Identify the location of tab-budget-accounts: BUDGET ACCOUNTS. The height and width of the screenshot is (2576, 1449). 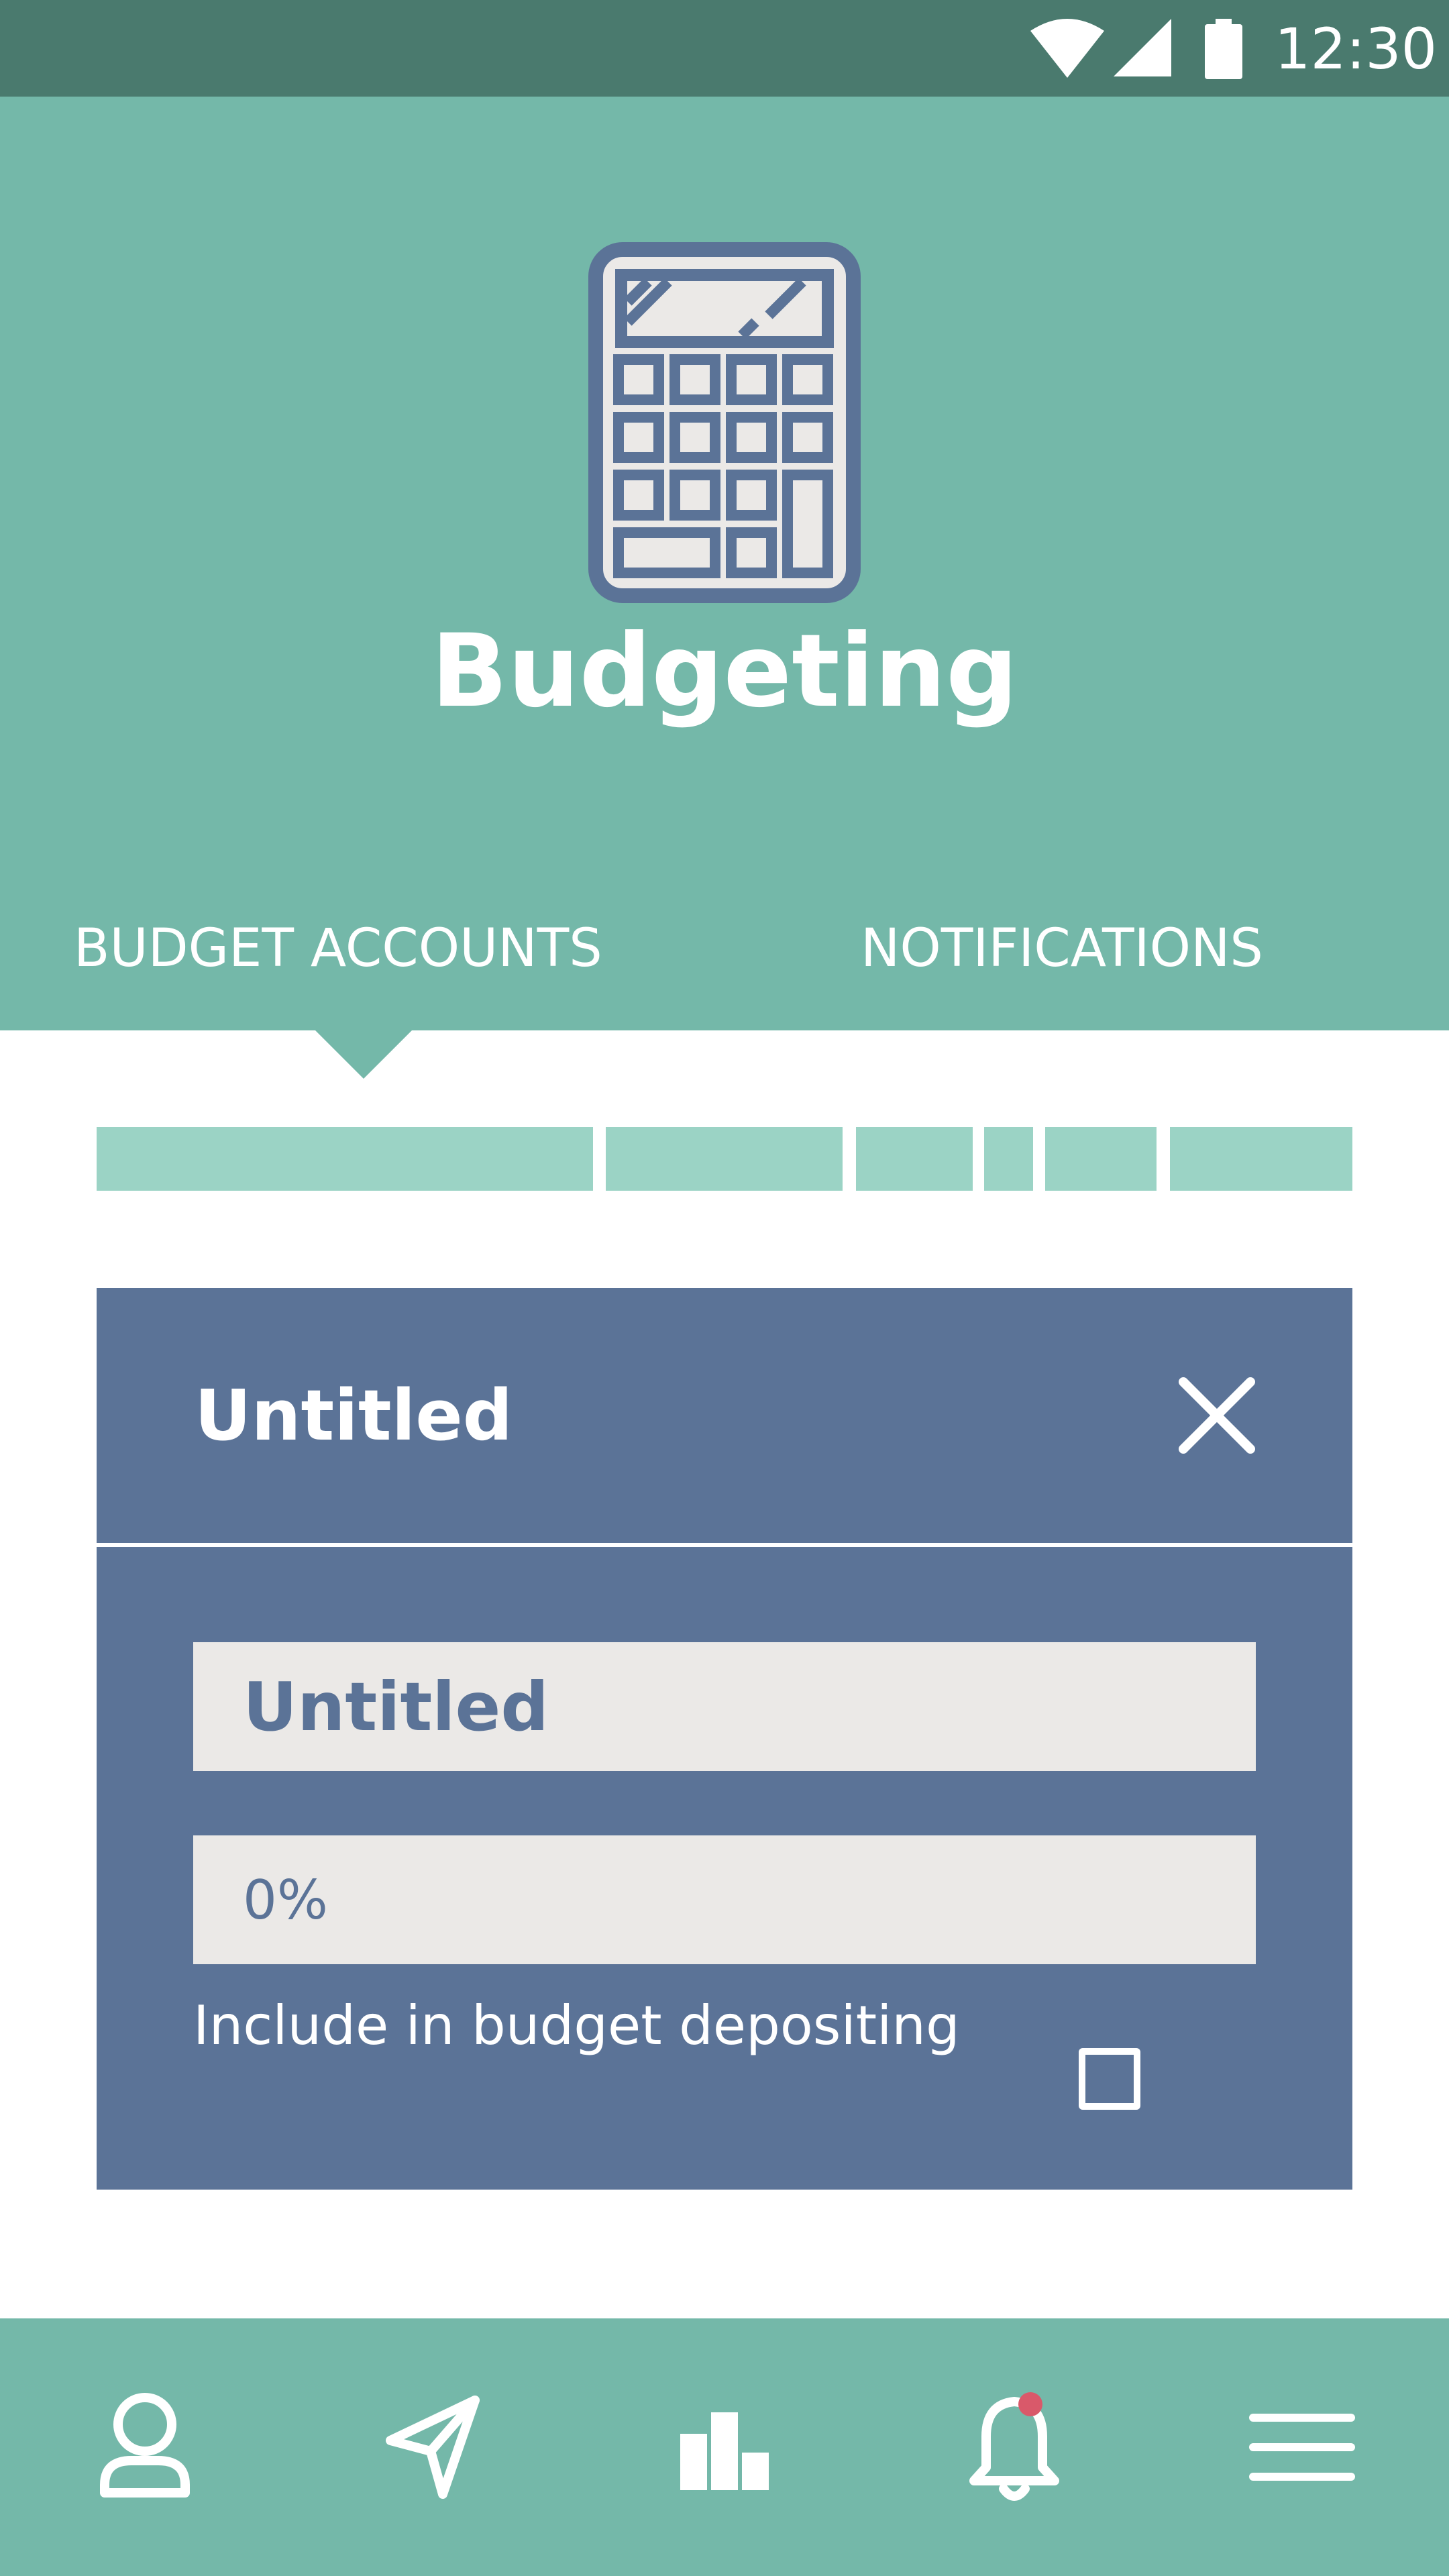
(338, 948).